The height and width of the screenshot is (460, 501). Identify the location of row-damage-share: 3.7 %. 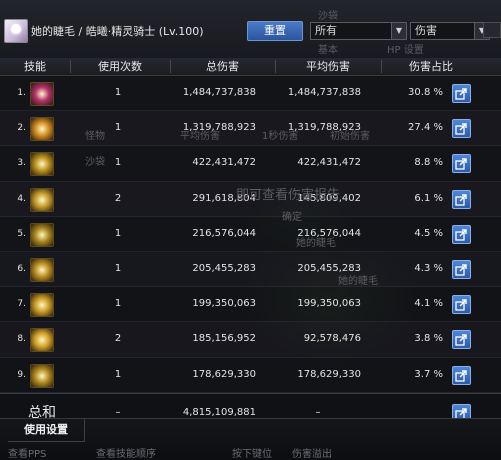
(428, 374).